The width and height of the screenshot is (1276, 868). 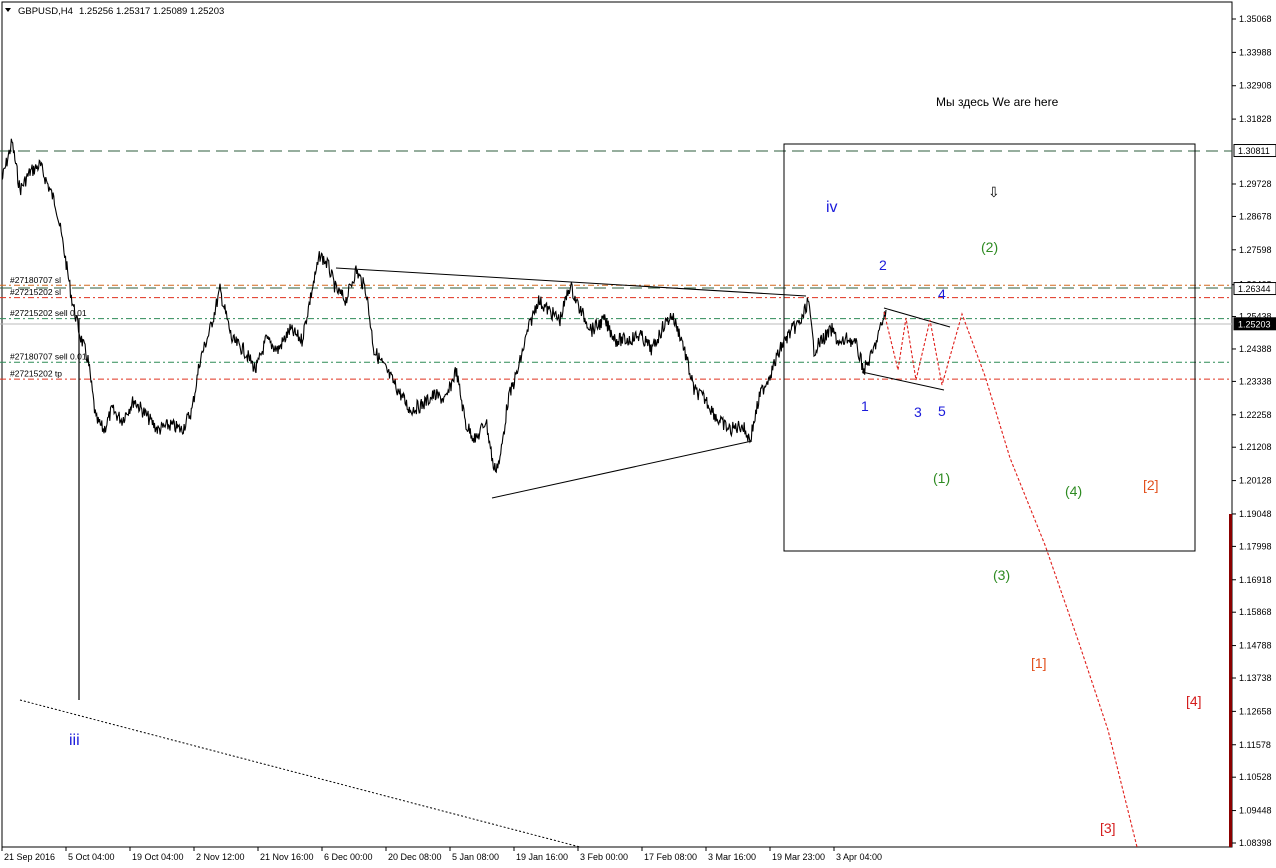 I want to click on price-tick-label: 1.08398, so click(x=1255, y=843).